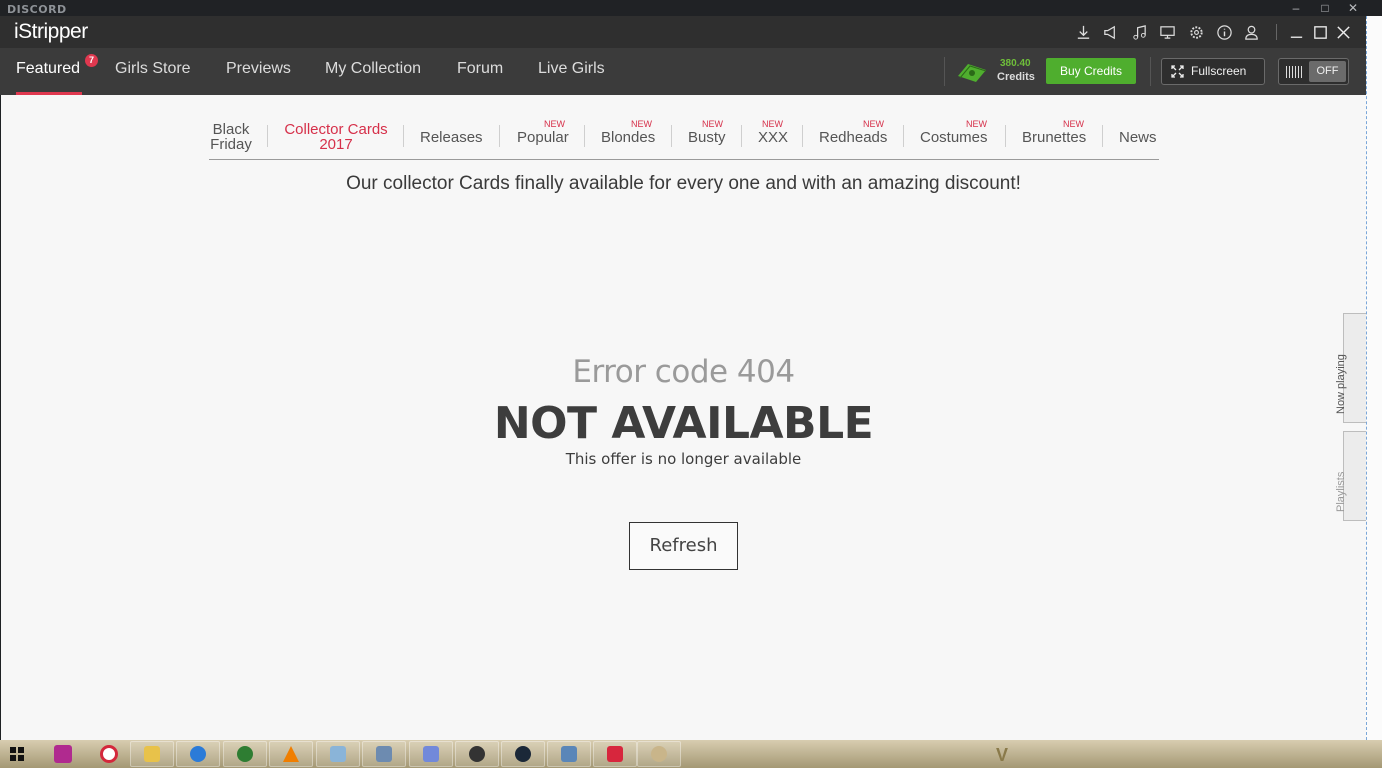 The height and width of the screenshot is (768, 1382). I want to click on music-icon, so click(1139, 32).